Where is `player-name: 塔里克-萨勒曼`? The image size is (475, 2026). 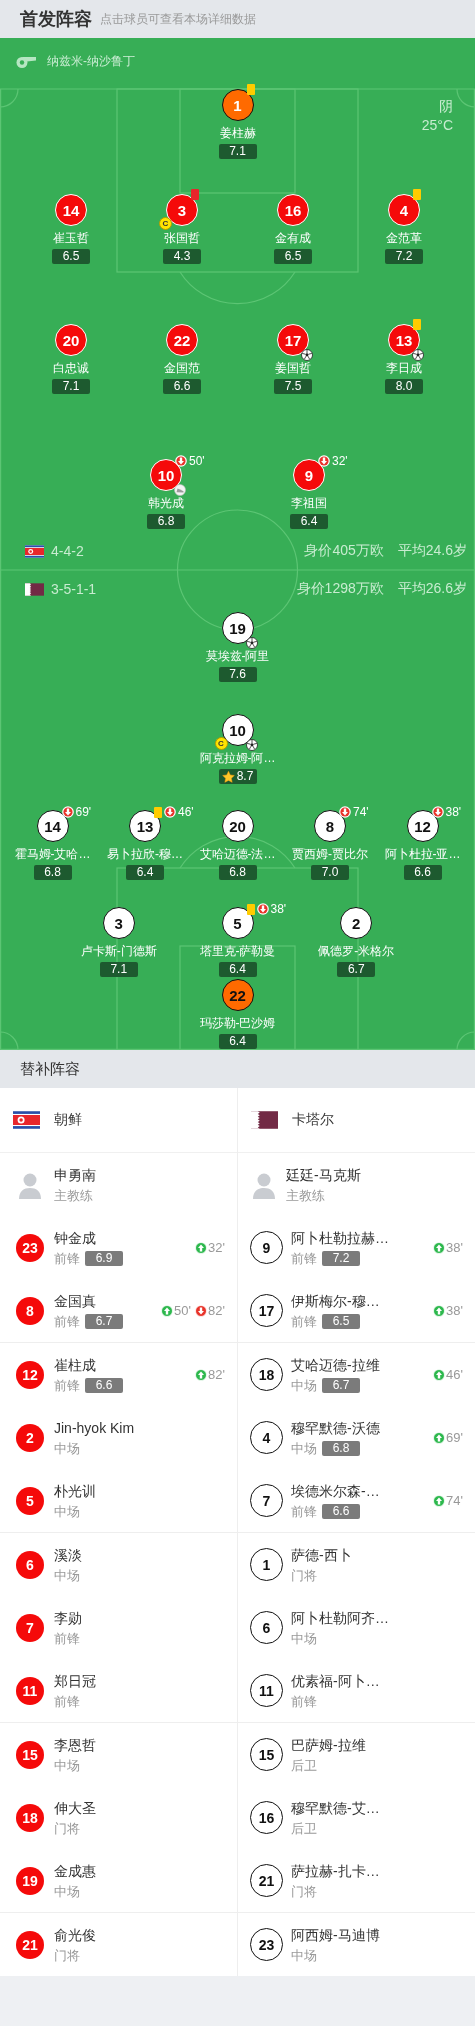
player-name: 塔里克-萨勒曼 is located at coordinates (237, 951).